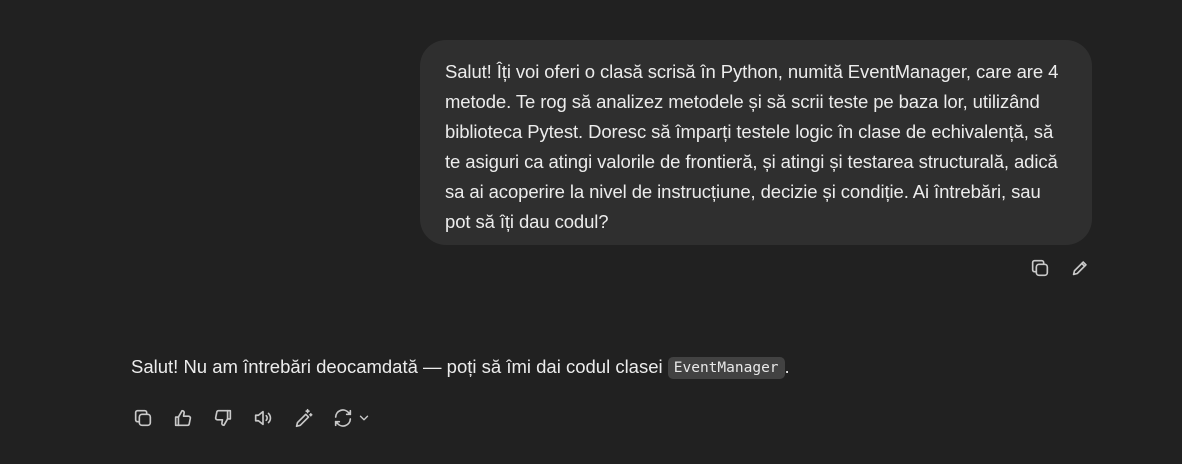 The width and height of the screenshot is (1182, 464). I want to click on thumbs-down-icon, so click(223, 418).